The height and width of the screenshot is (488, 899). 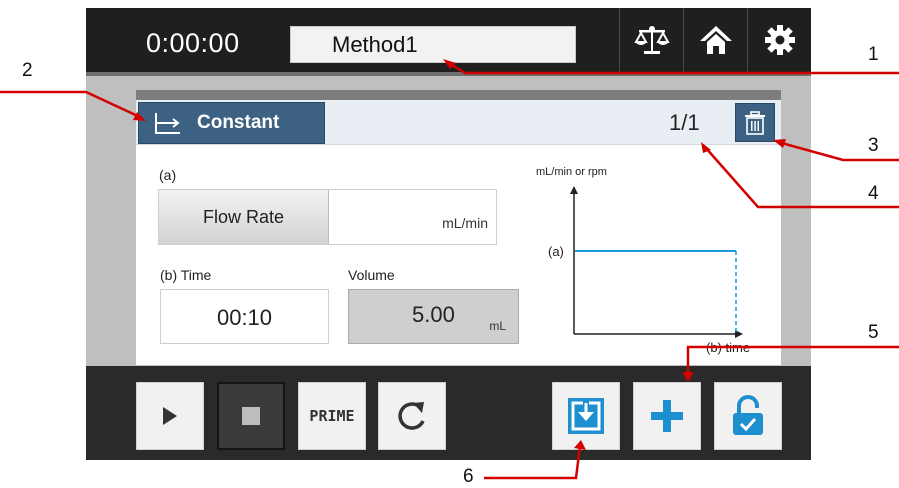 I want to click on callout-4: 4, so click(x=873, y=193).